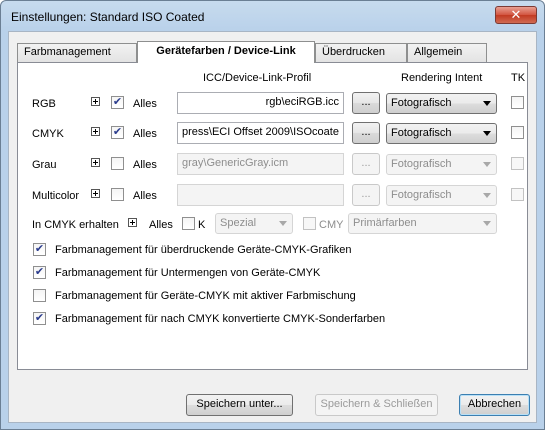 This screenshot has width=545, height=430. I want to click on checkbox-multicolor-alles, so click(117, 194).